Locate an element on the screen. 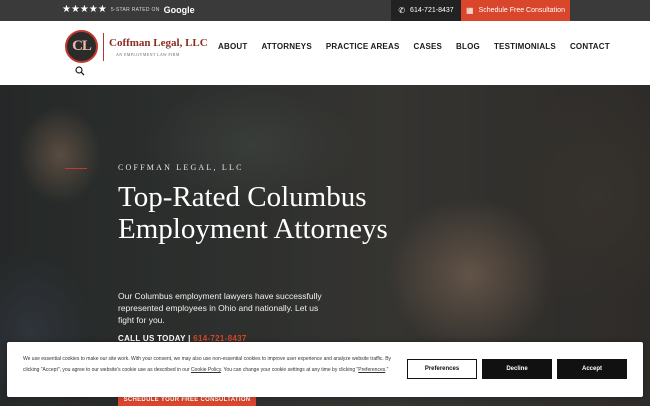 The width and height of the screenshot is (650, 406). schedule-consultation-button: ▦ Schedule Free Consultation is located at coordinates (515, 10).